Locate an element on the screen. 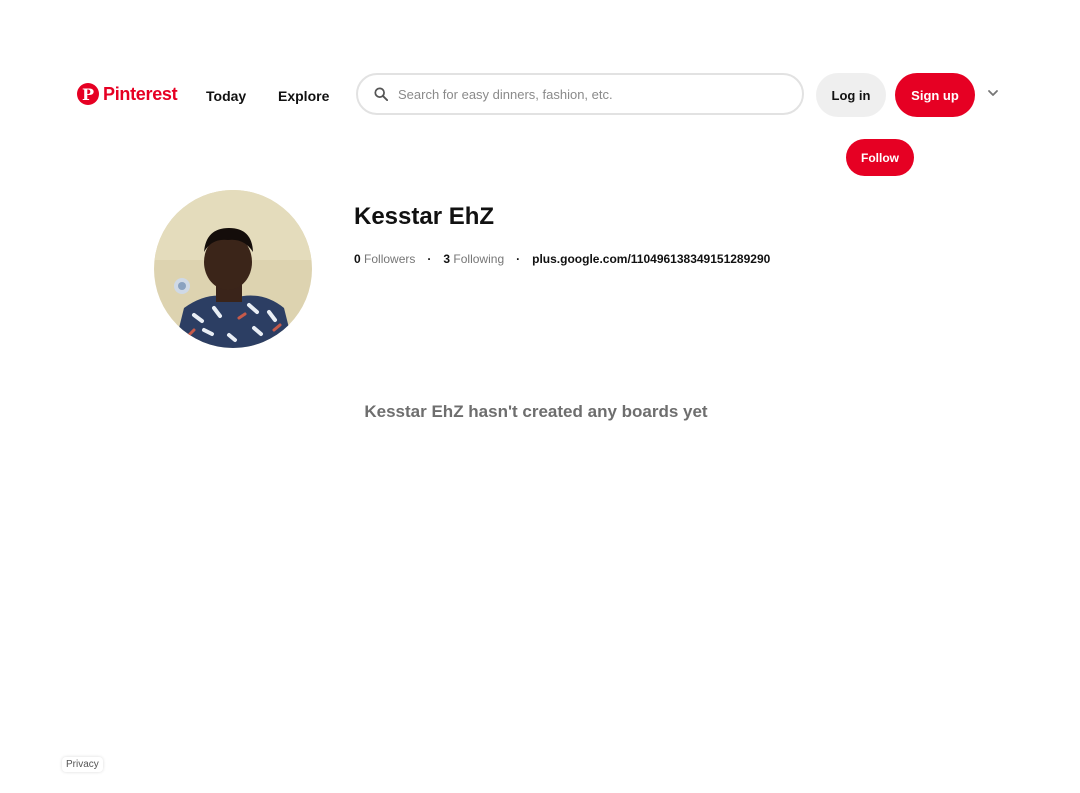 This screenshot has width=1080, height=793. followers-label: Followers is located at coordinates (390, 259).